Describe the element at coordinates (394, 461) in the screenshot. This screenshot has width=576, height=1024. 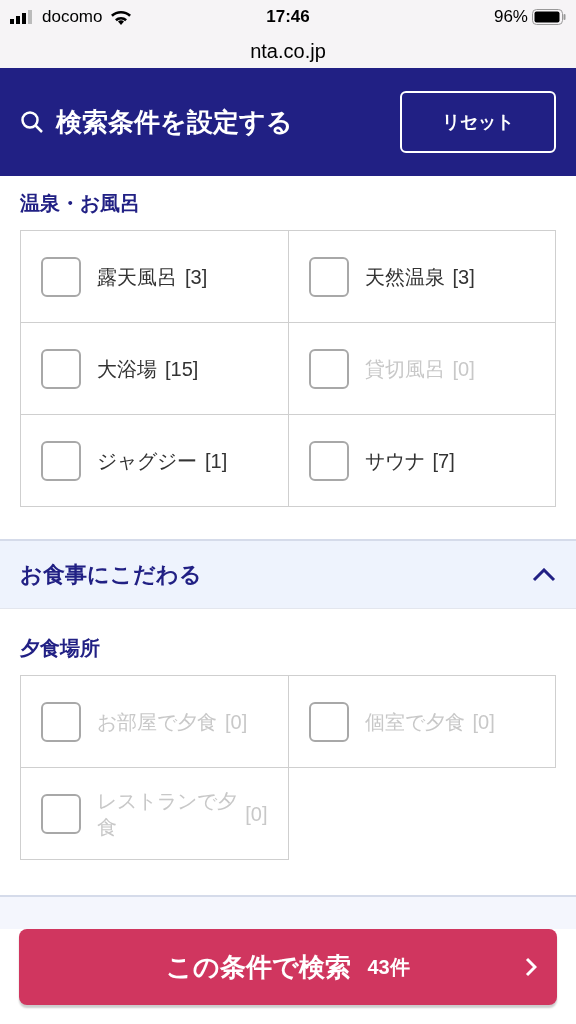
I see `option-label: サウナ` at that location.